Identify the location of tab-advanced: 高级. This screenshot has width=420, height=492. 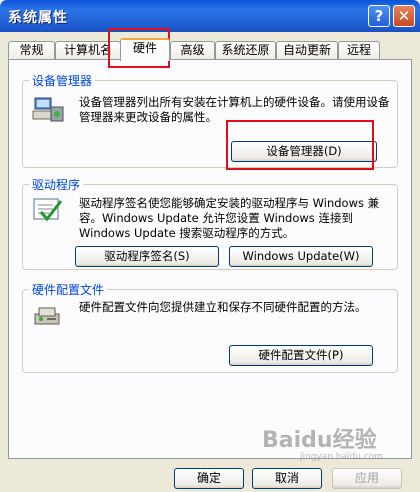
(192, 50).